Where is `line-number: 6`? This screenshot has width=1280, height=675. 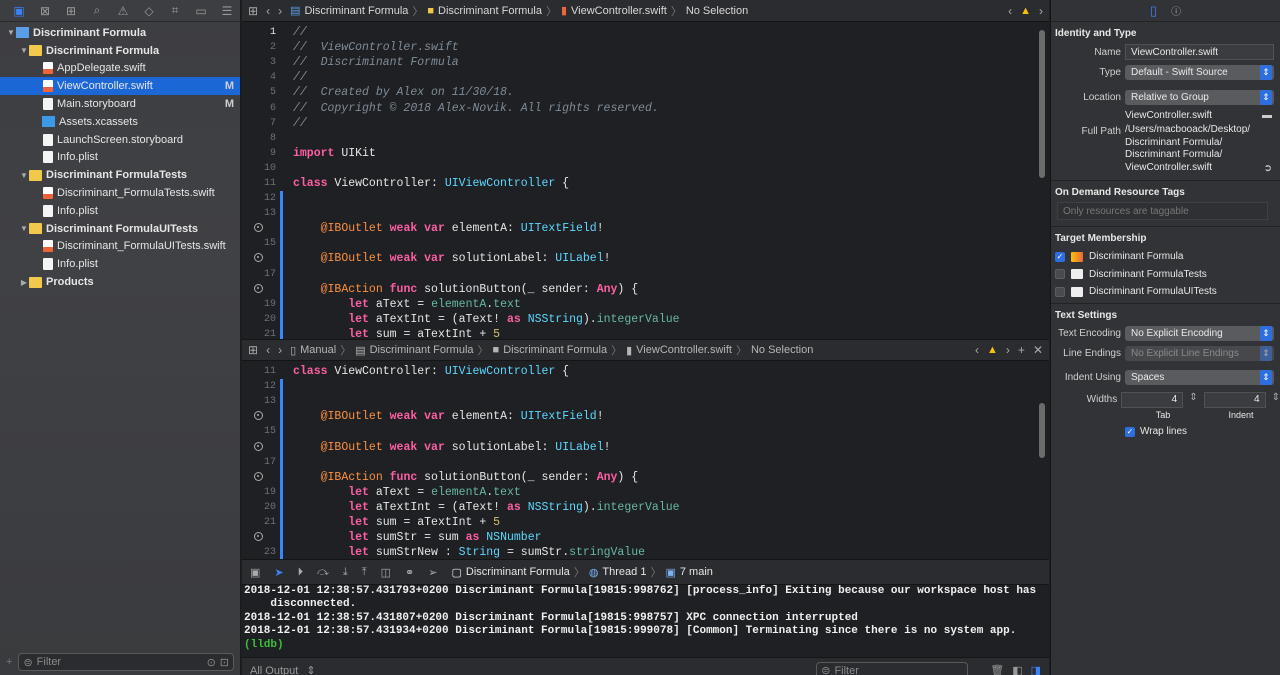 line-number: 6 is located at coordinates (259, 108).